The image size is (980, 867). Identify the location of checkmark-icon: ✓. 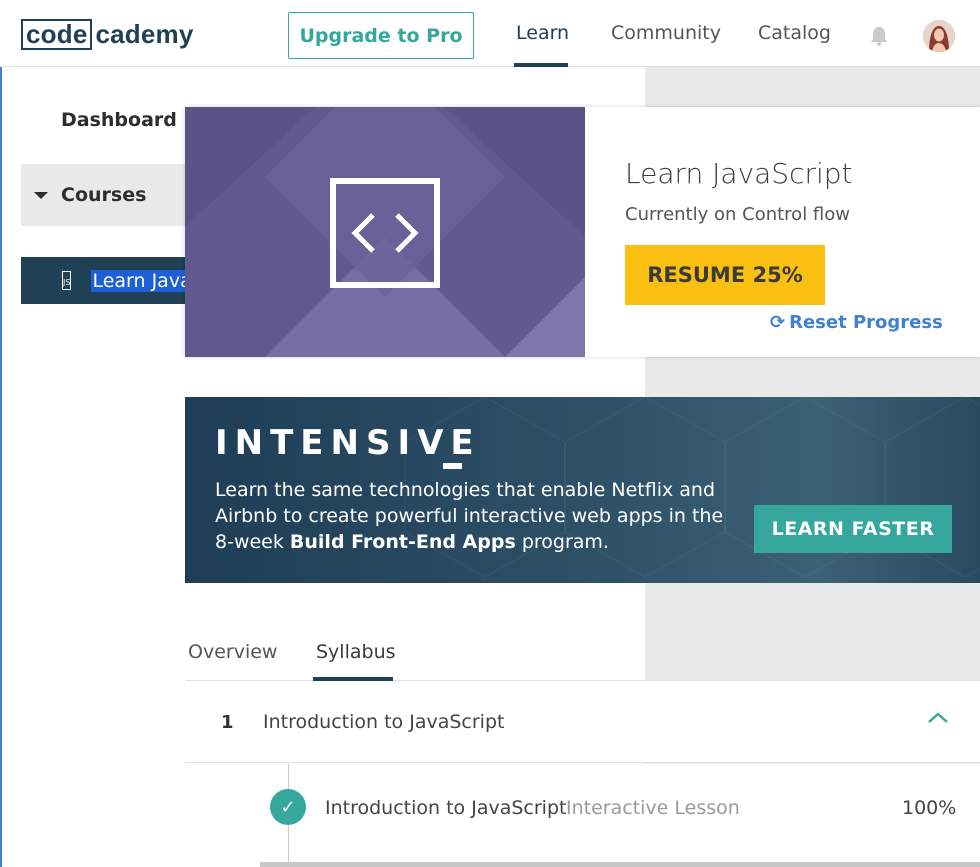
(288, 807).